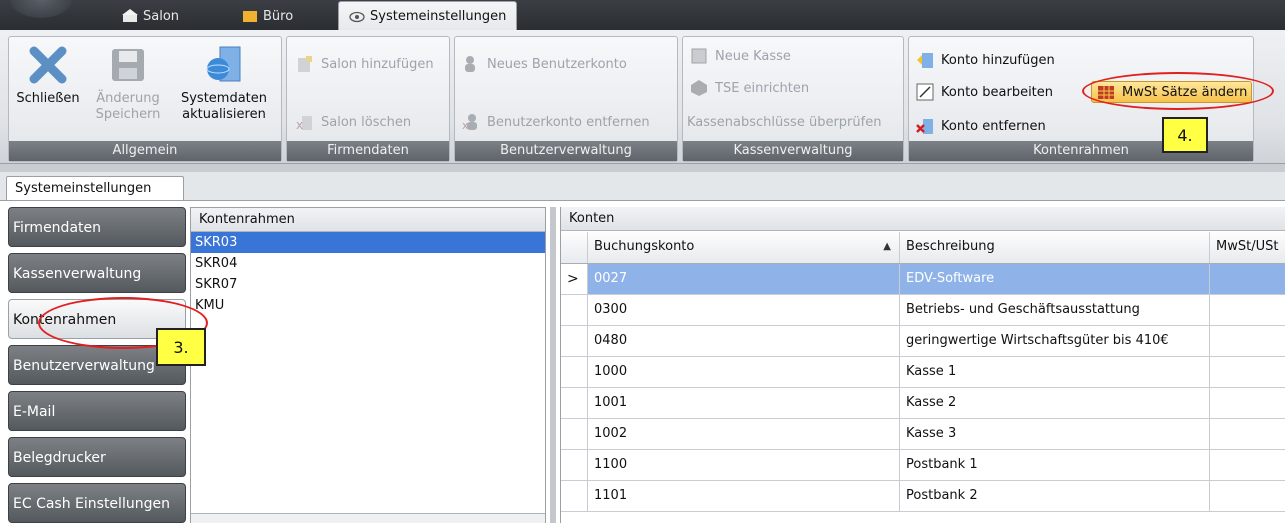 The width and height of the screenshot is (1285, 523). I want to click on setup-tse-button: TSE einrichten, so click(749, 88).